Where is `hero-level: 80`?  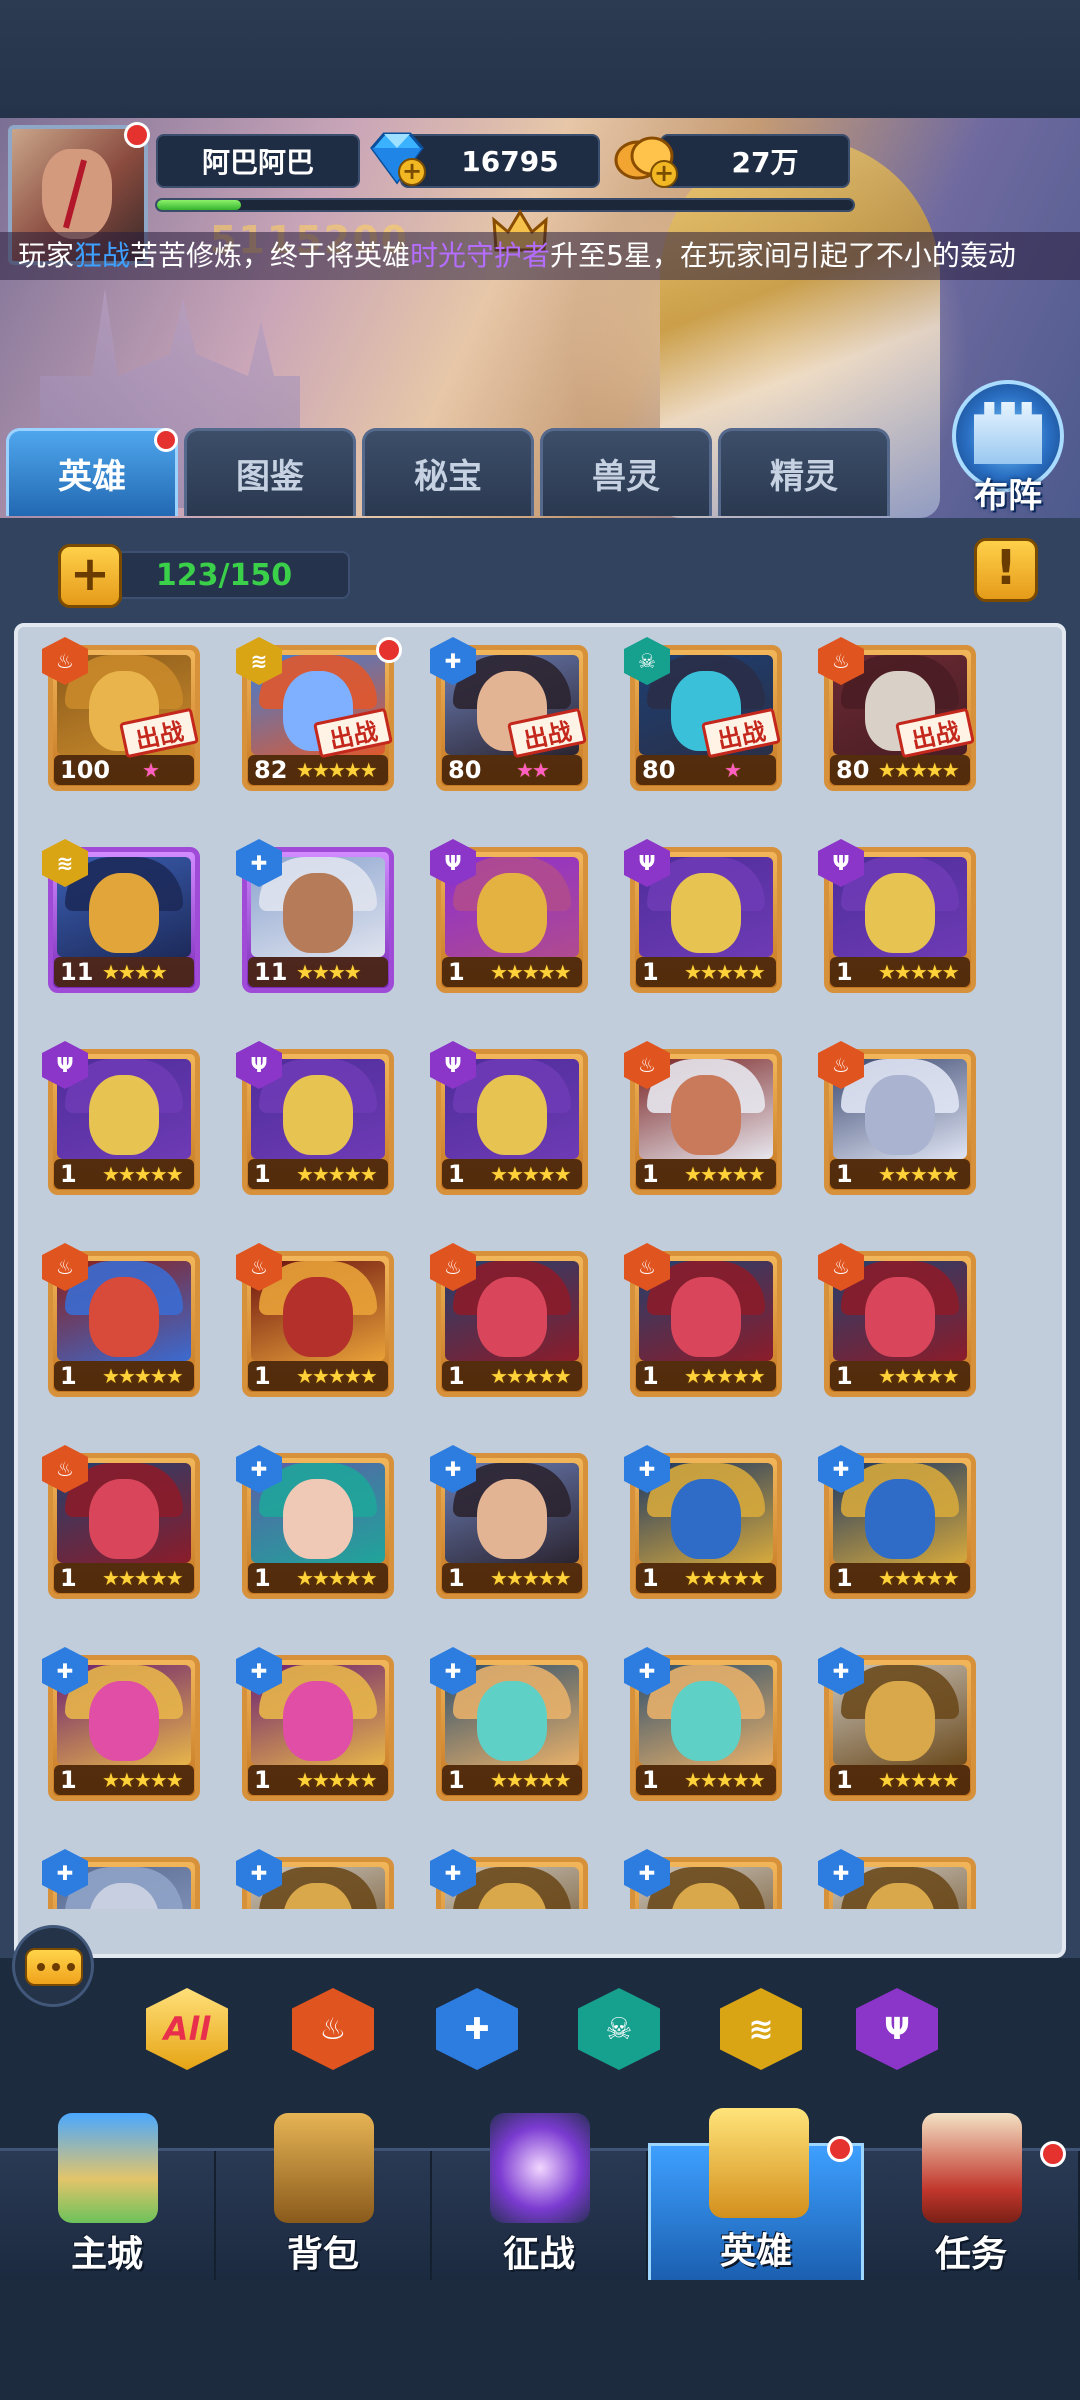
hero-level: 80 is located at coordinates (853, 770).